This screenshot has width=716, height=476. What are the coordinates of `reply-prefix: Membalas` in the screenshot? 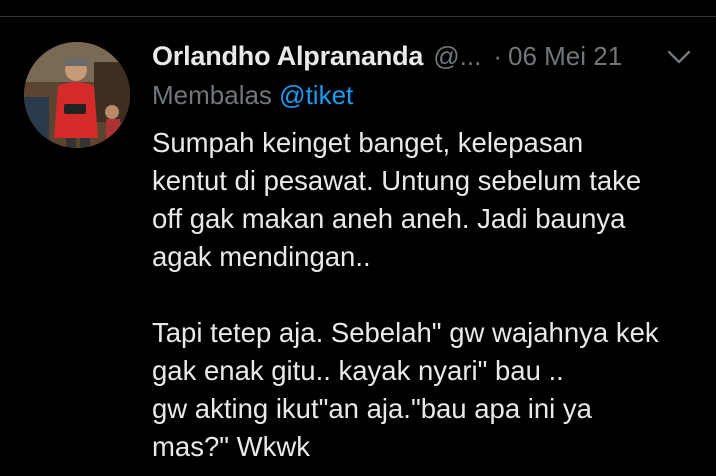 It's located at (212, 95).